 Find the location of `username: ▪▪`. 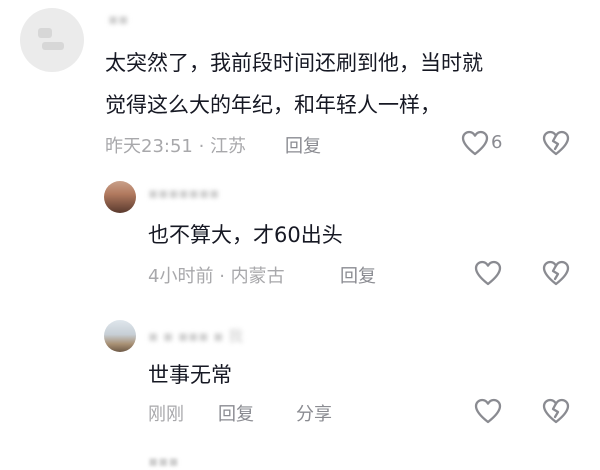

username: ▪▪ is located at coordinates (118, 19).